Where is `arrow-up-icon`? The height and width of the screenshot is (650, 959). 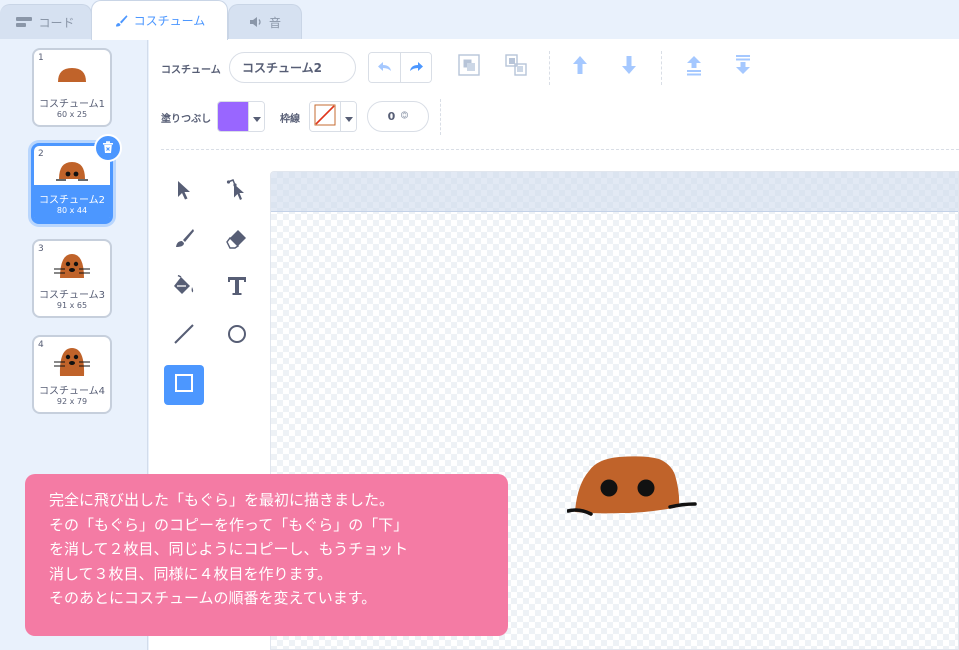
arrow-up-icon is located at coordinates (580, 67).